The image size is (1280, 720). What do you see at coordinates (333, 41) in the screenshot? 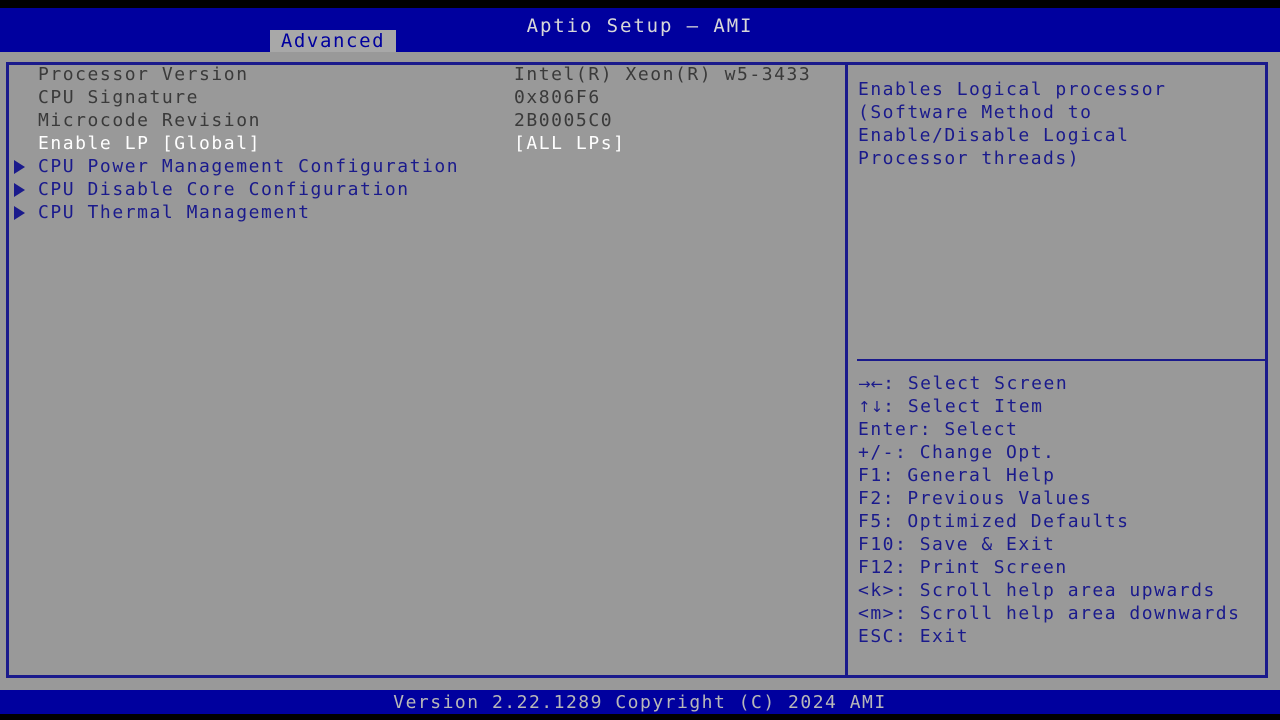
I see `tab-advanced: Advanced` at bounding box center [333, 41].